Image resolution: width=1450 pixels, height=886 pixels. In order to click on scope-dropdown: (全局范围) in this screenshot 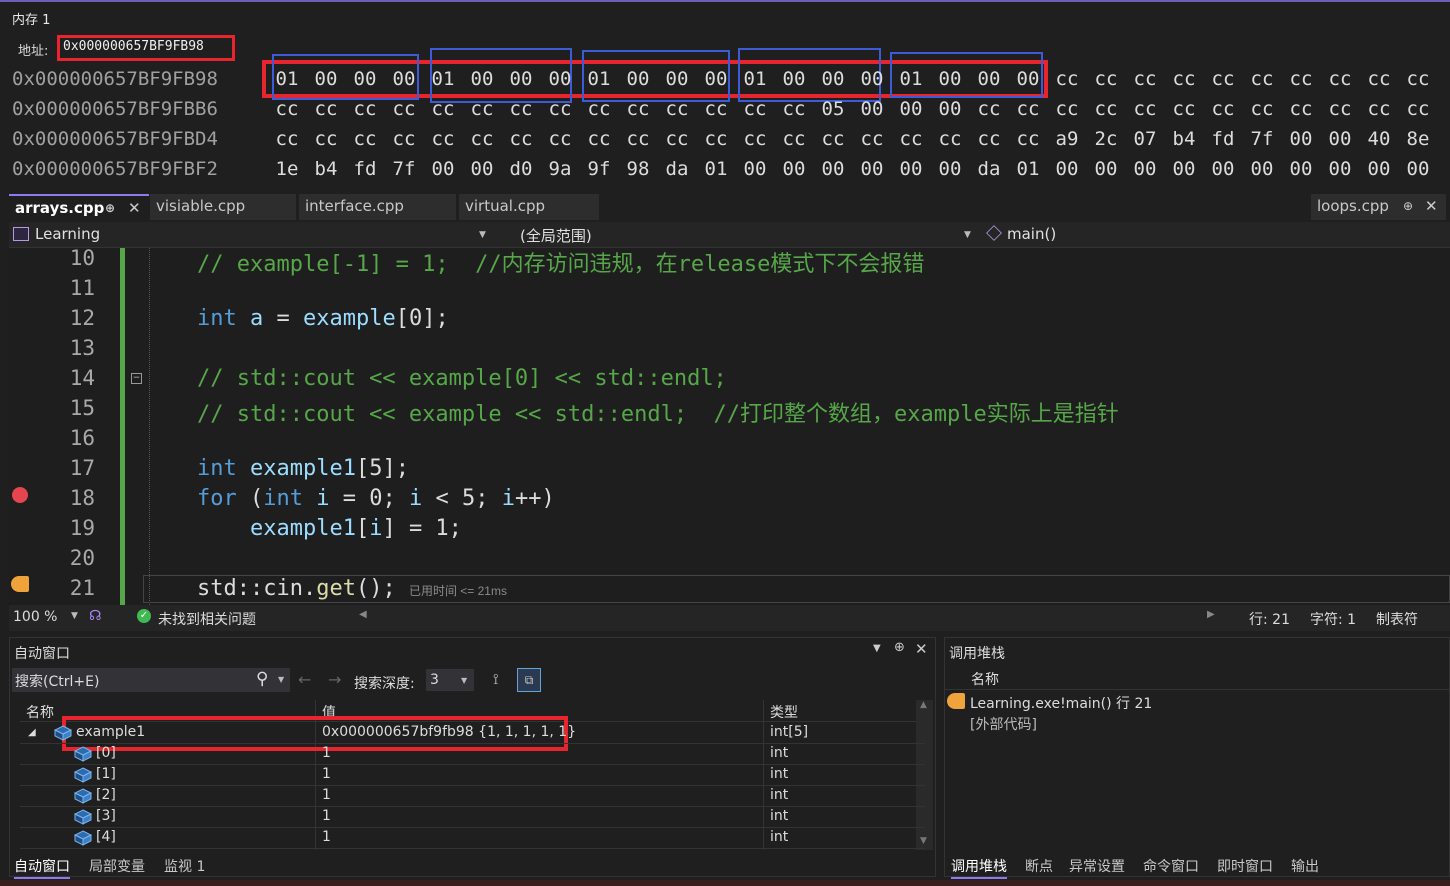, I will do `click(556, 235)`.